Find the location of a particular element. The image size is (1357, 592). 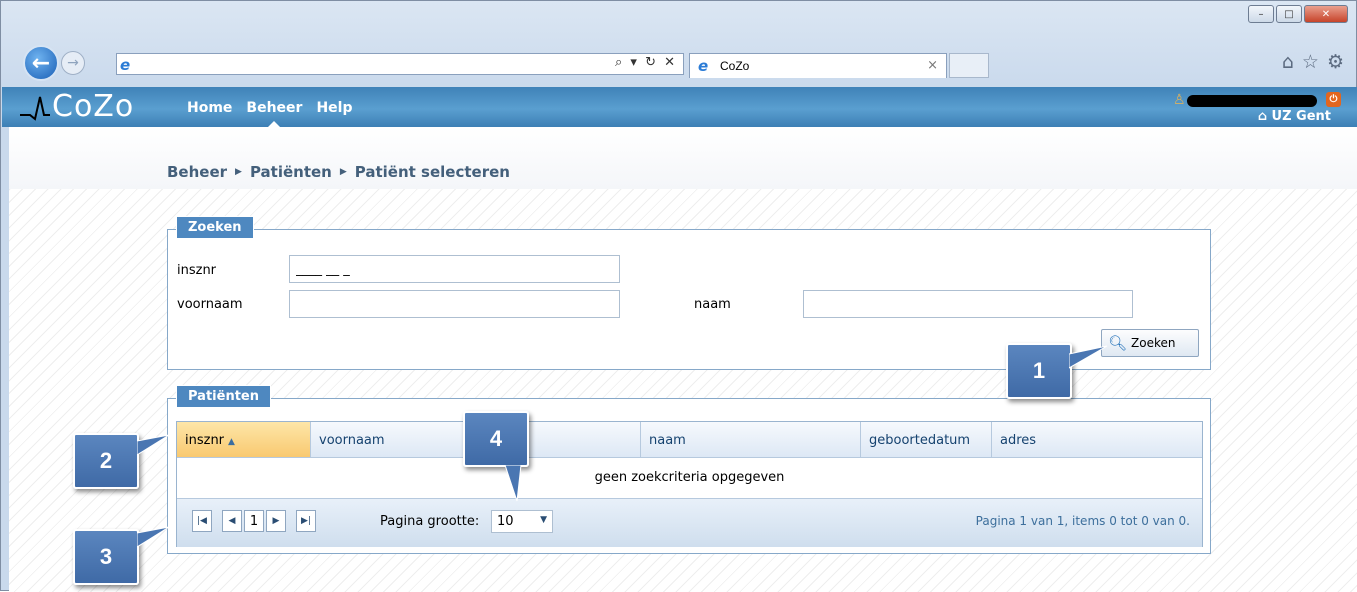

search-button-label: Zoeken is located at coordinates (1153, 343).